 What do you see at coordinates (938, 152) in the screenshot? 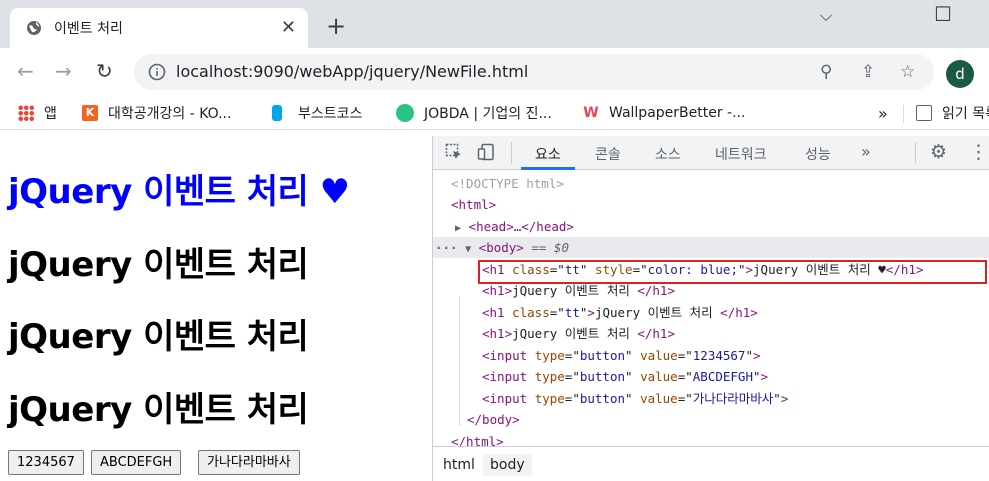
I see `settings-gear-icon: ⚙` at bounding box center [938, 152].